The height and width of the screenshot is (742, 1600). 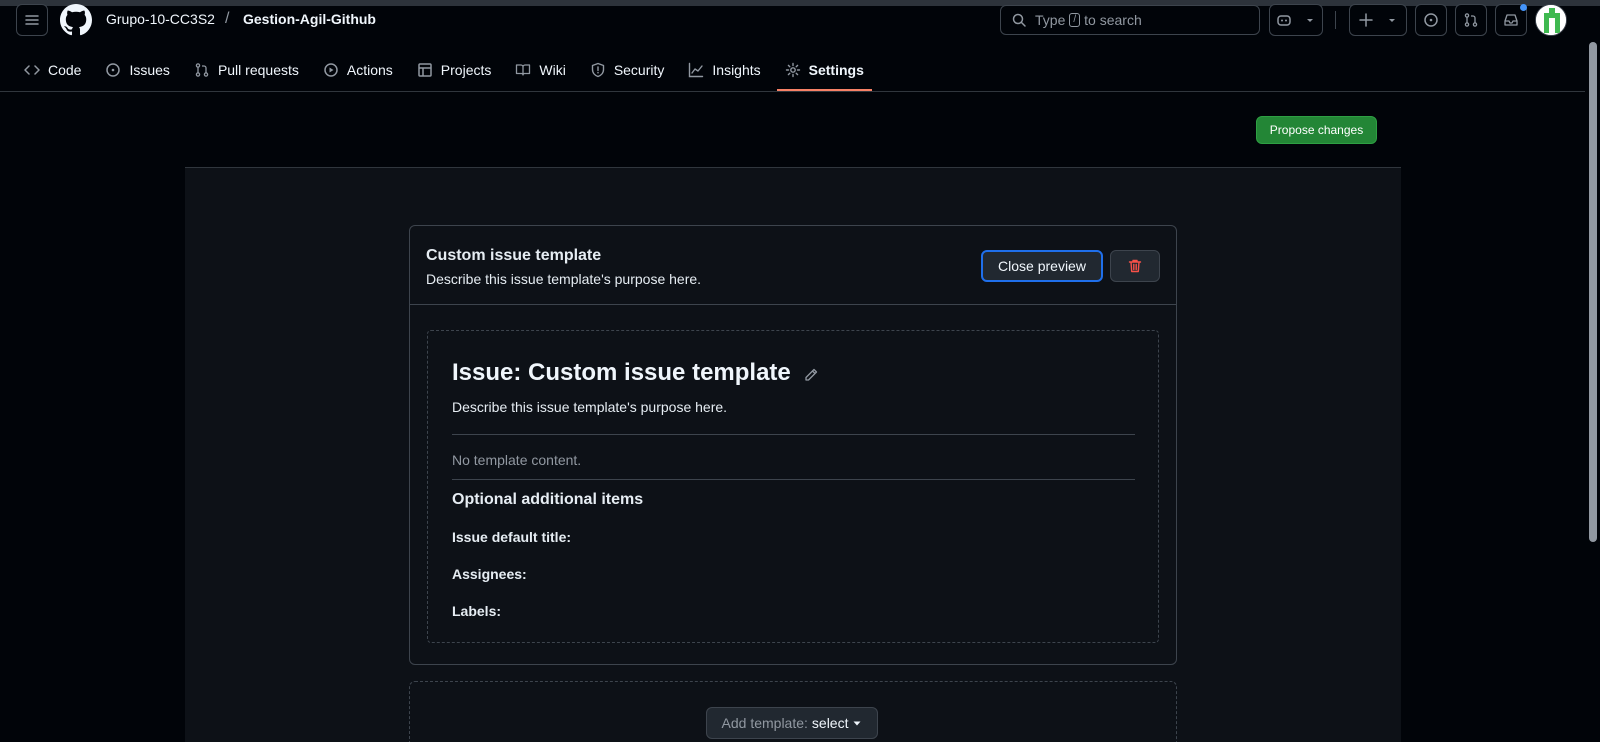 I want to click on search-input: Type / to search, so click(x=1130, y=20).